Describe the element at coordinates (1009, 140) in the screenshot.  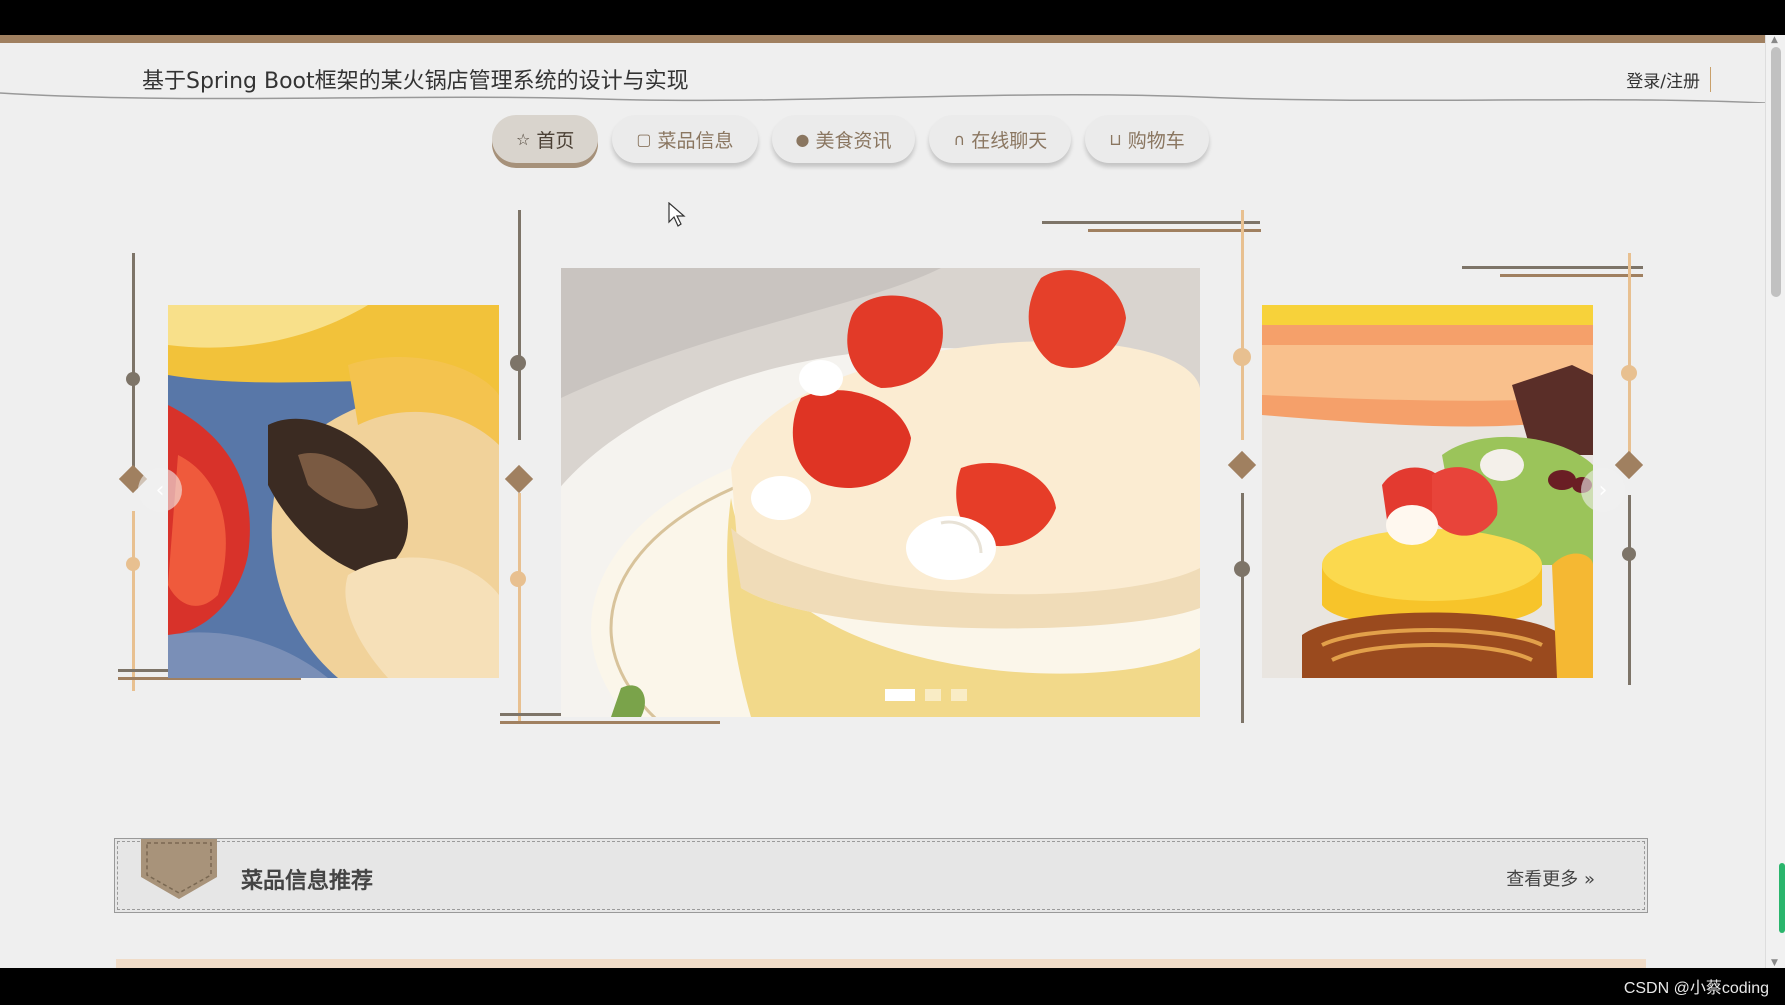
I see `nav-item-label: 在线聊天` at that location.